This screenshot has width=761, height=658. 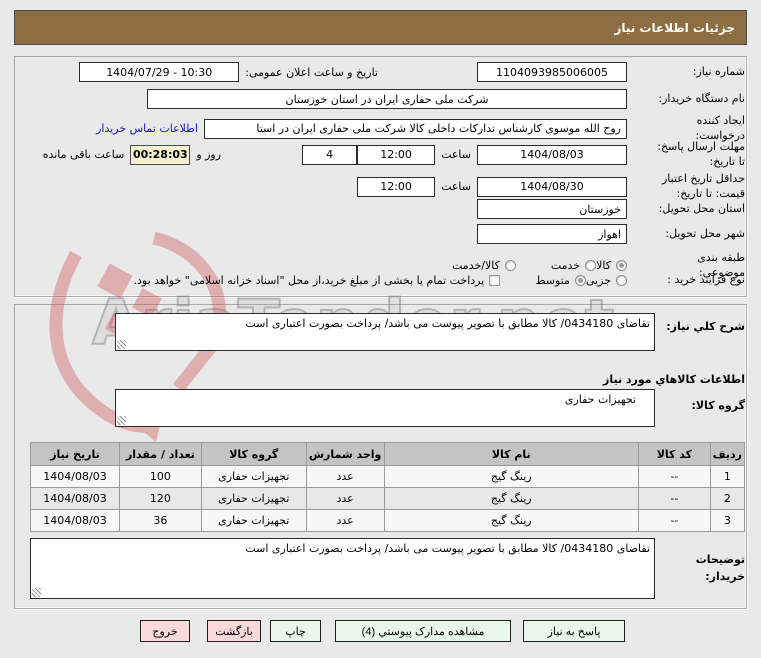 I want to click on price-validity-time-field: 12:00, so click(x=396, y=186).